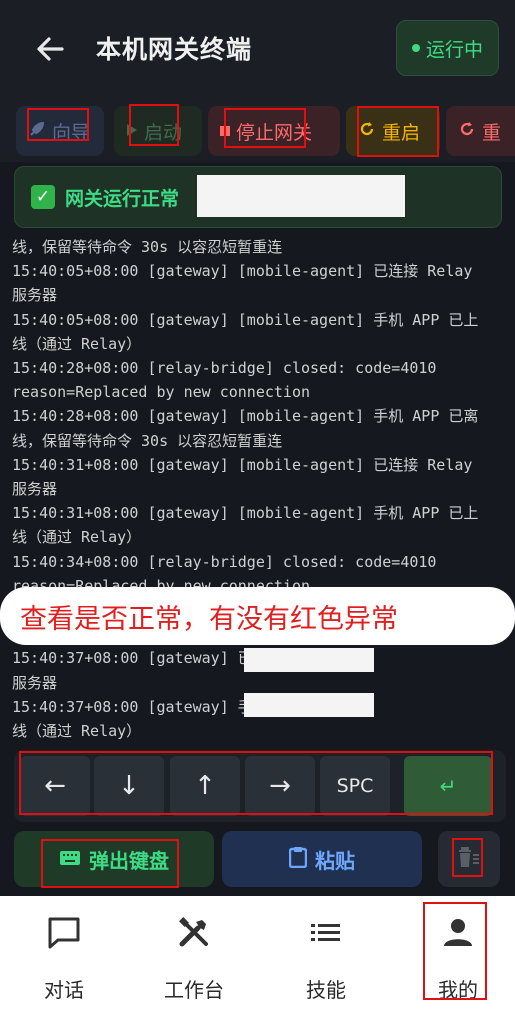  I want to click on check-icon: ✓, so click(43, 197).